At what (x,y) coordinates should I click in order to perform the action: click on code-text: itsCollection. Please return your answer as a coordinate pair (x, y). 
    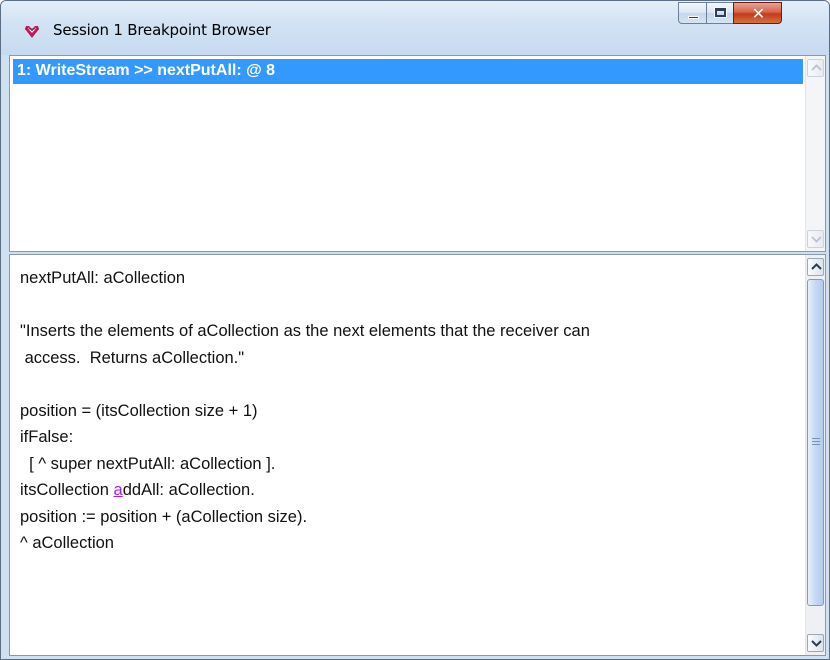
    Looking at the image, I should click on (67, 490).